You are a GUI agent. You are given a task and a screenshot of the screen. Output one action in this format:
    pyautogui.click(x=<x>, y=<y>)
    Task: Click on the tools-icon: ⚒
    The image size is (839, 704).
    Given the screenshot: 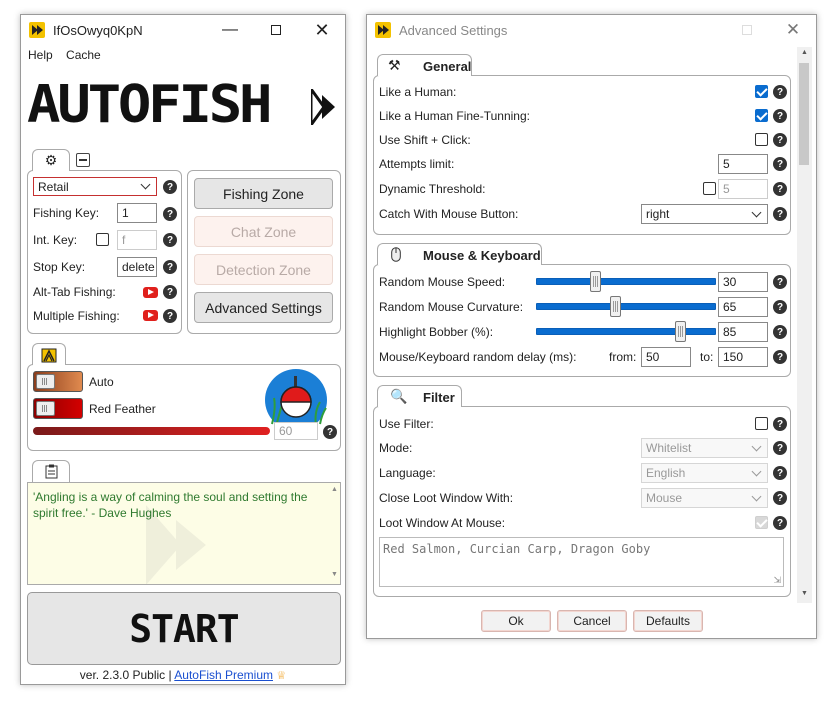 What is the action you would take?
    pyautogui.click(x=394, y=65)
    